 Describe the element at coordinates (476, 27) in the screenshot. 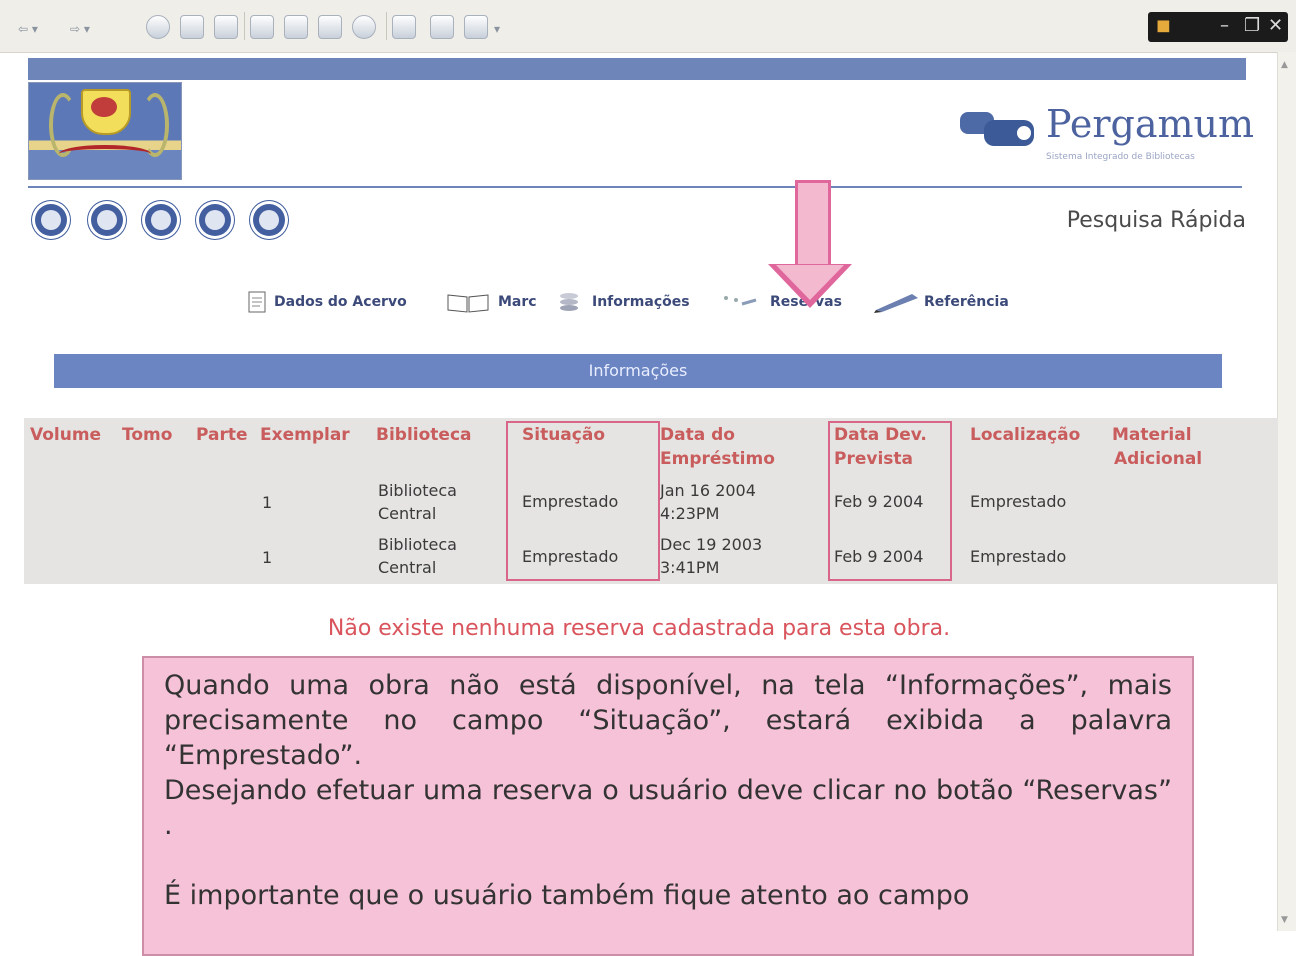

I see `edit-icon` at that location.